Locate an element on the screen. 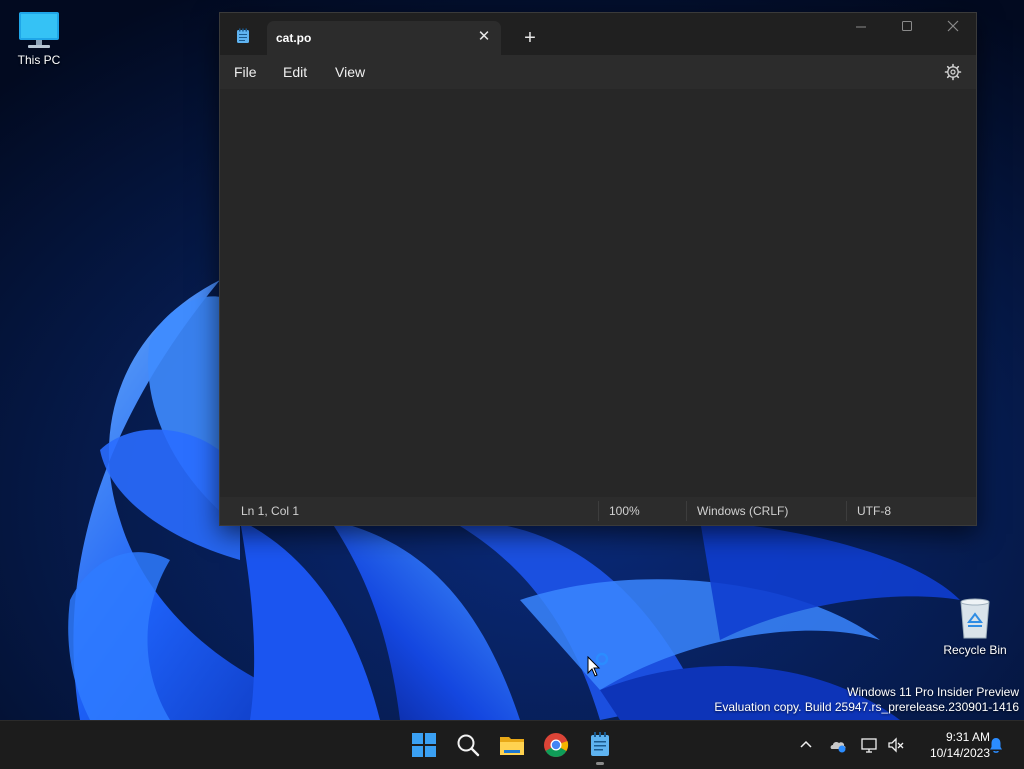 The image size is (1024, 769). onedrive-icon is located at coordinates (838, 745).